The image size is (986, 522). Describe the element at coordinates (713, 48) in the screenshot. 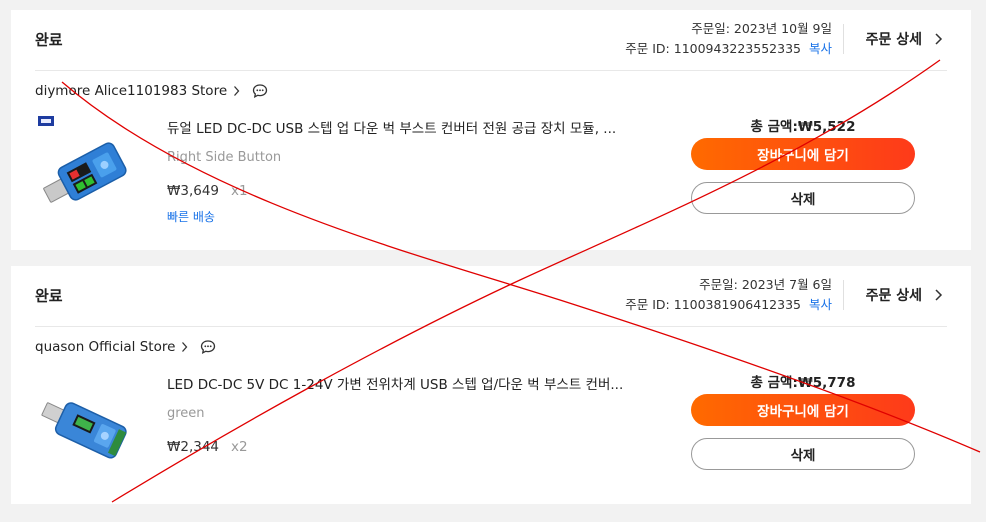

I see `order-id: 주문 ID: 1100943223552335` at that location.